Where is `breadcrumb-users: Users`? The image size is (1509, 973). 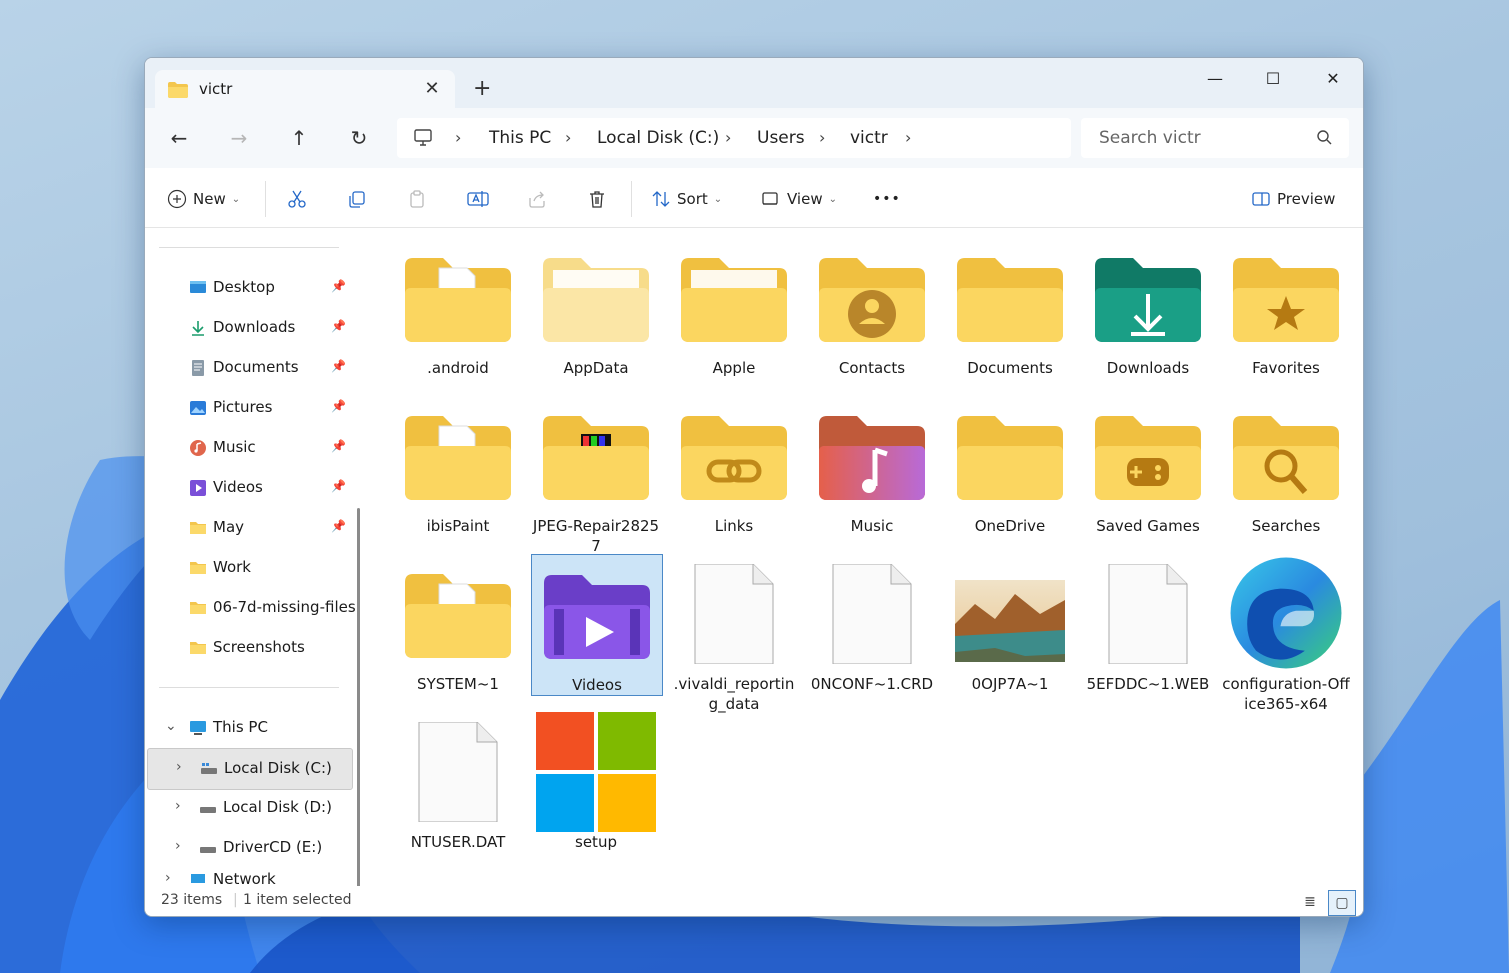
breadcrumb-users: Users is located at coordinates (781, 138).